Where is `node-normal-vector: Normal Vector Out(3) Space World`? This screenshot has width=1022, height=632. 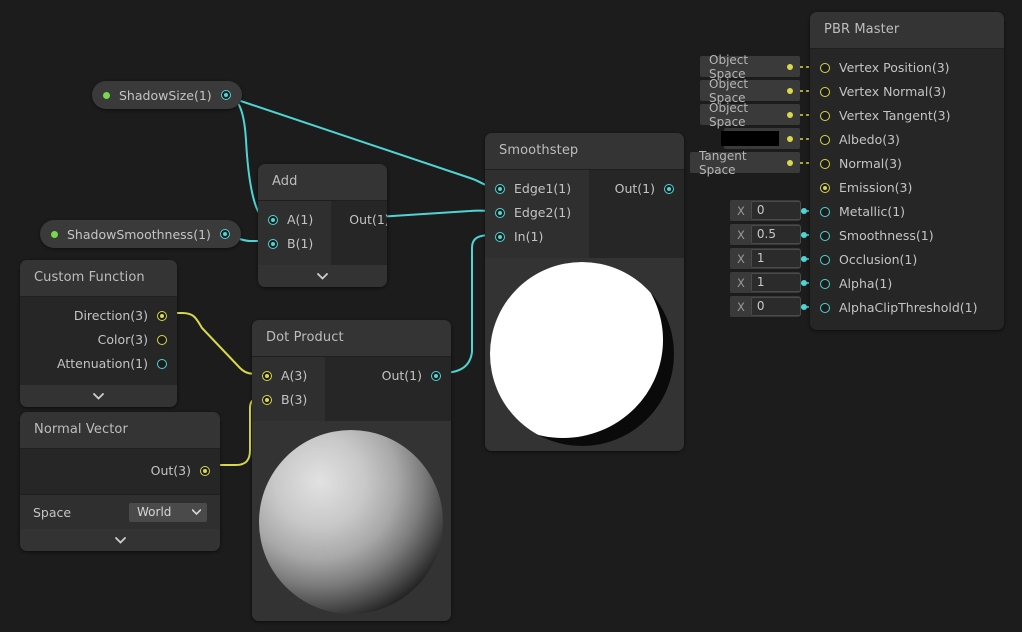 node-normal-vector: Normal Vector Out(3) Space World is located at coordinates (120, 481).